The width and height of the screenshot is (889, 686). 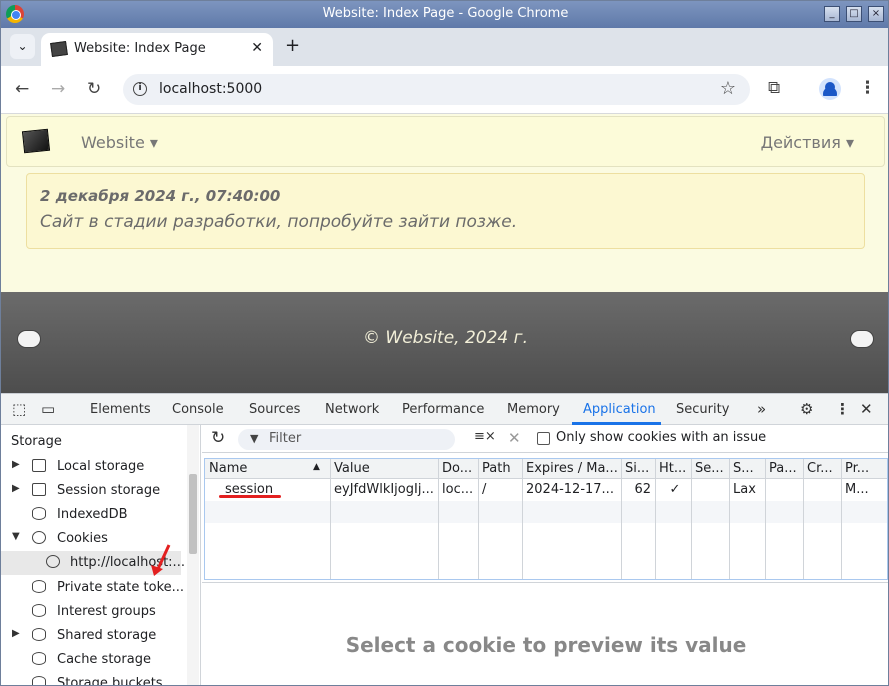 What do you see at coordinates (119, 142) in the screenshot?
I see `website-dropdown: Website ▾` at bounding box center [119, 142].